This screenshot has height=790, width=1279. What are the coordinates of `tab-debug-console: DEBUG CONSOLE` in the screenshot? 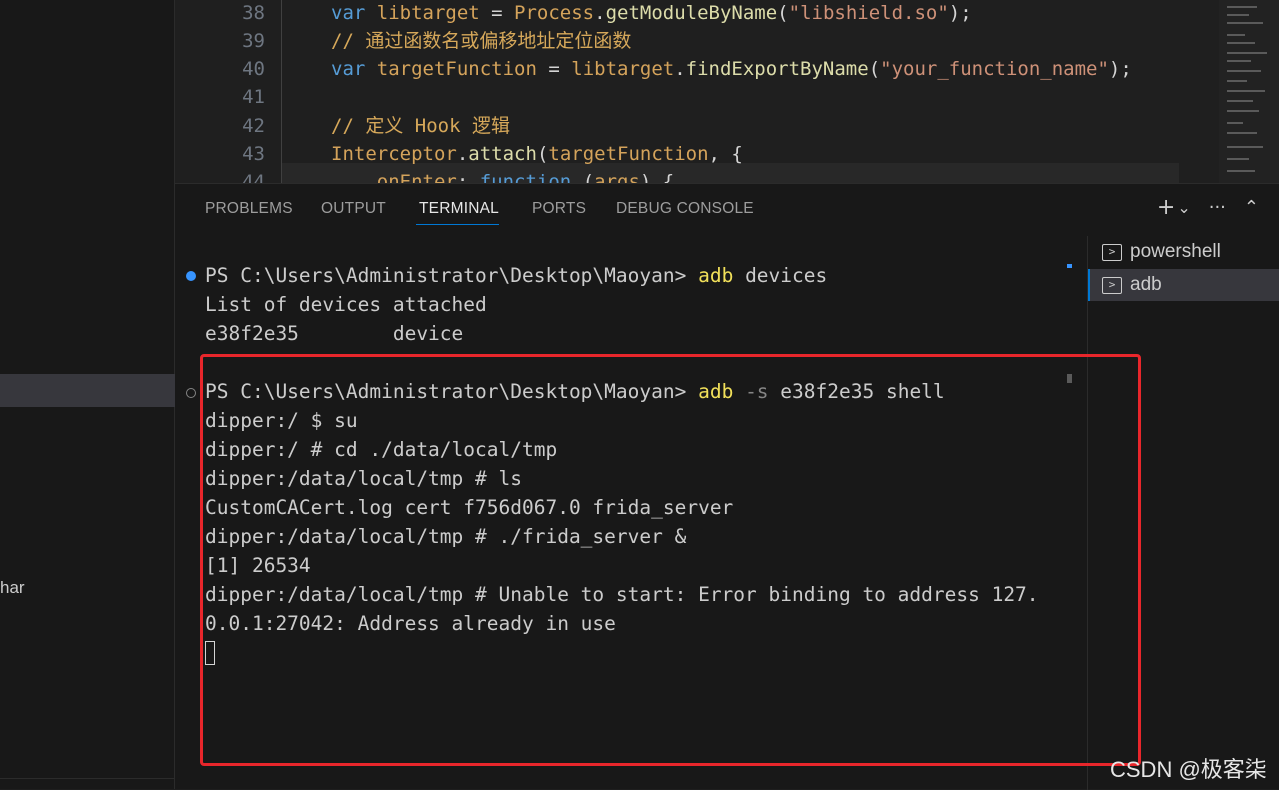 It's located at (685, 209).